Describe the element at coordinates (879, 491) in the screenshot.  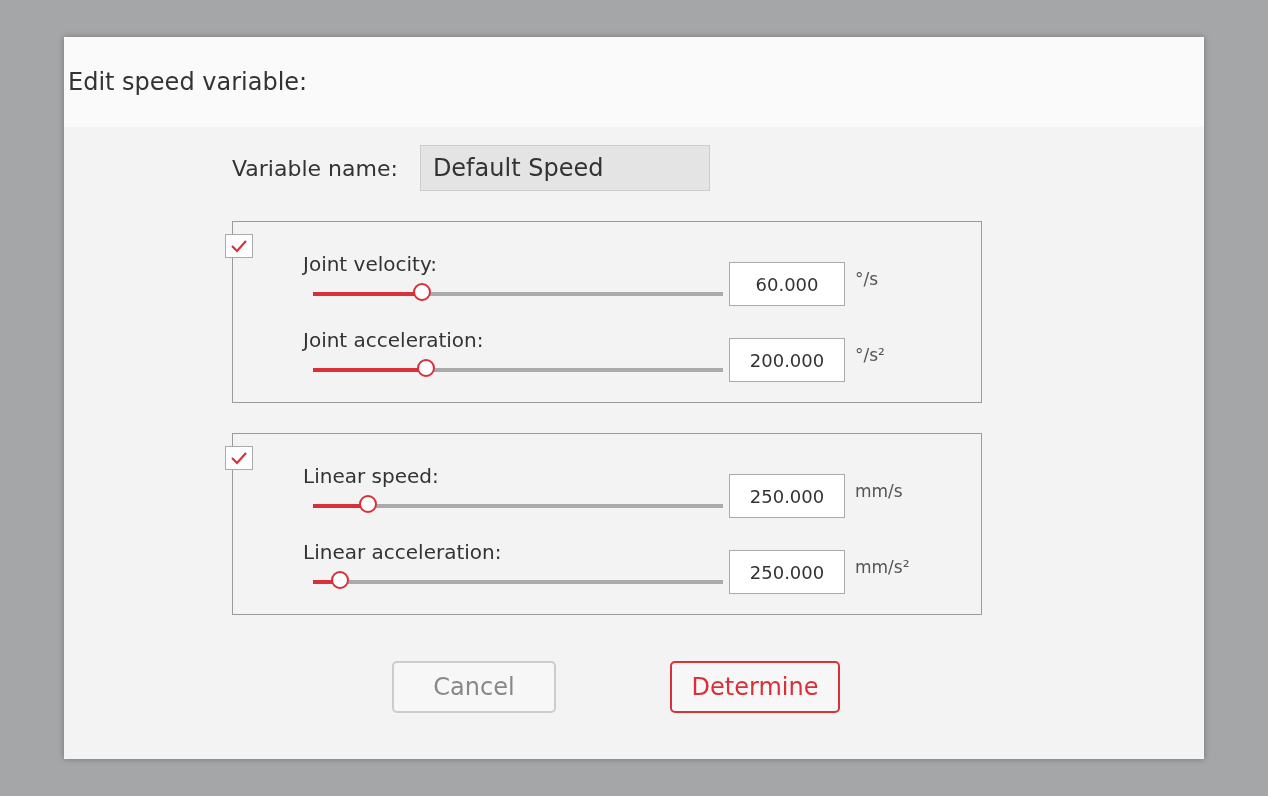
I see `unit-label: mm/s` at that location.